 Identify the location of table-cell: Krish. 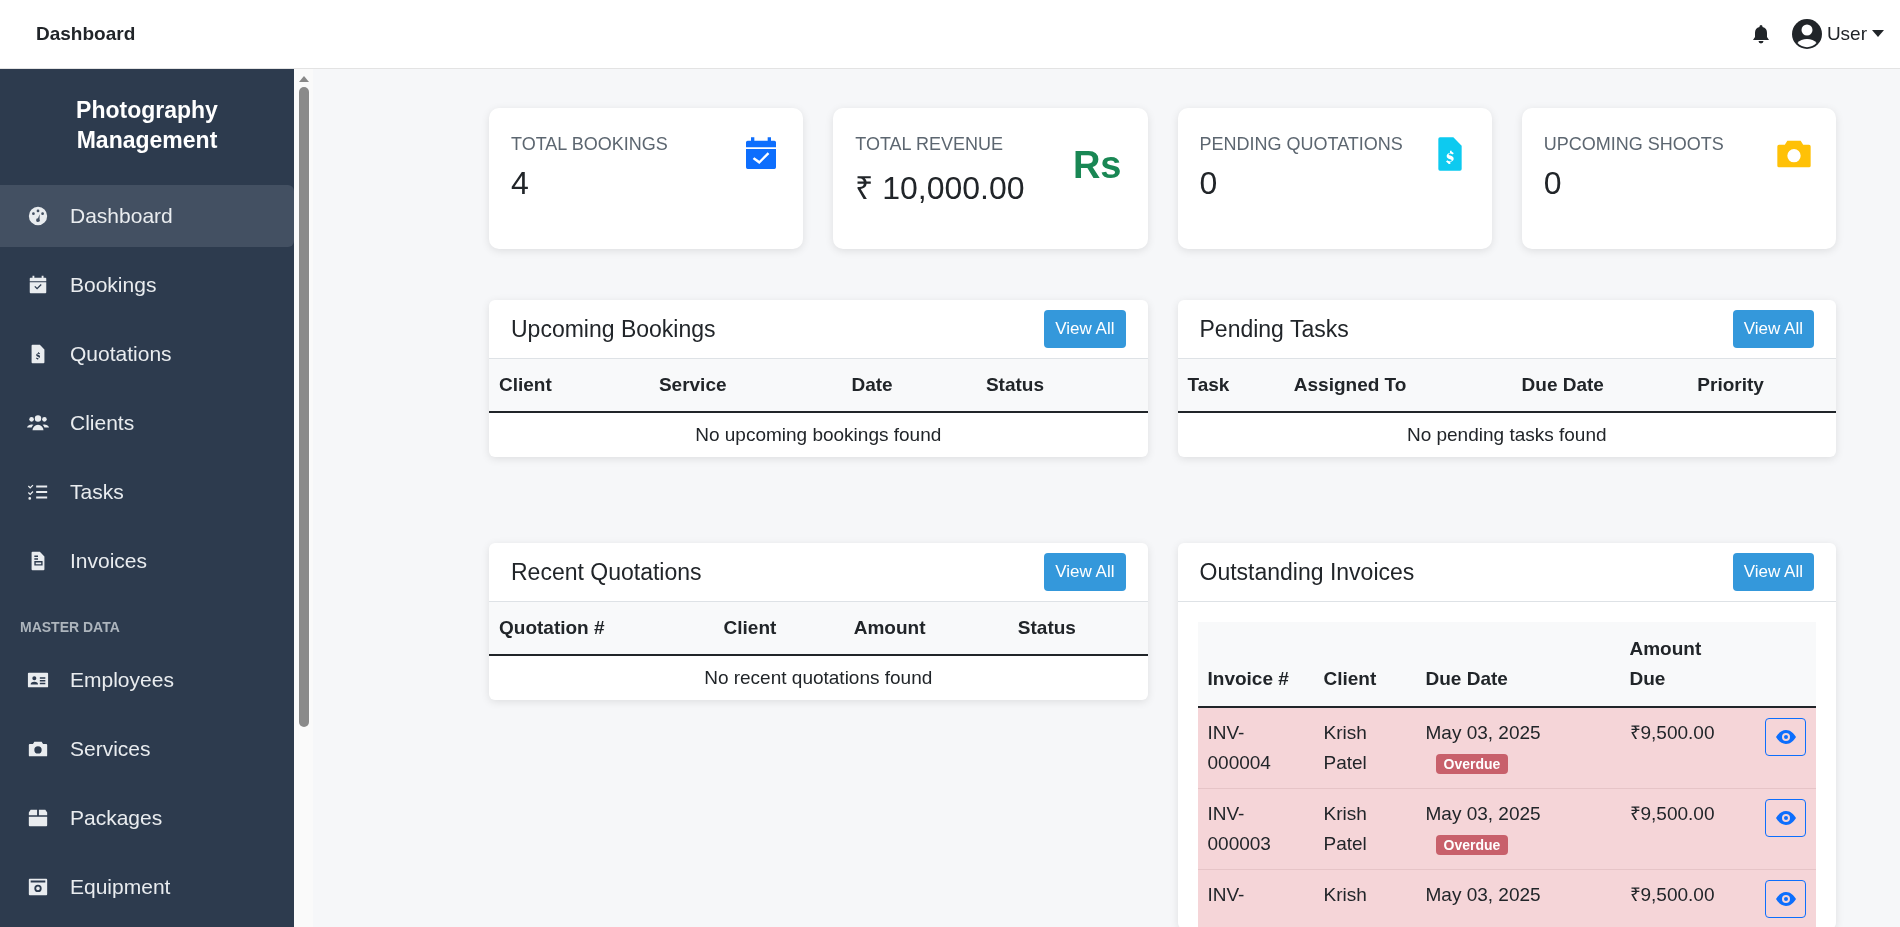
(1345, 894).